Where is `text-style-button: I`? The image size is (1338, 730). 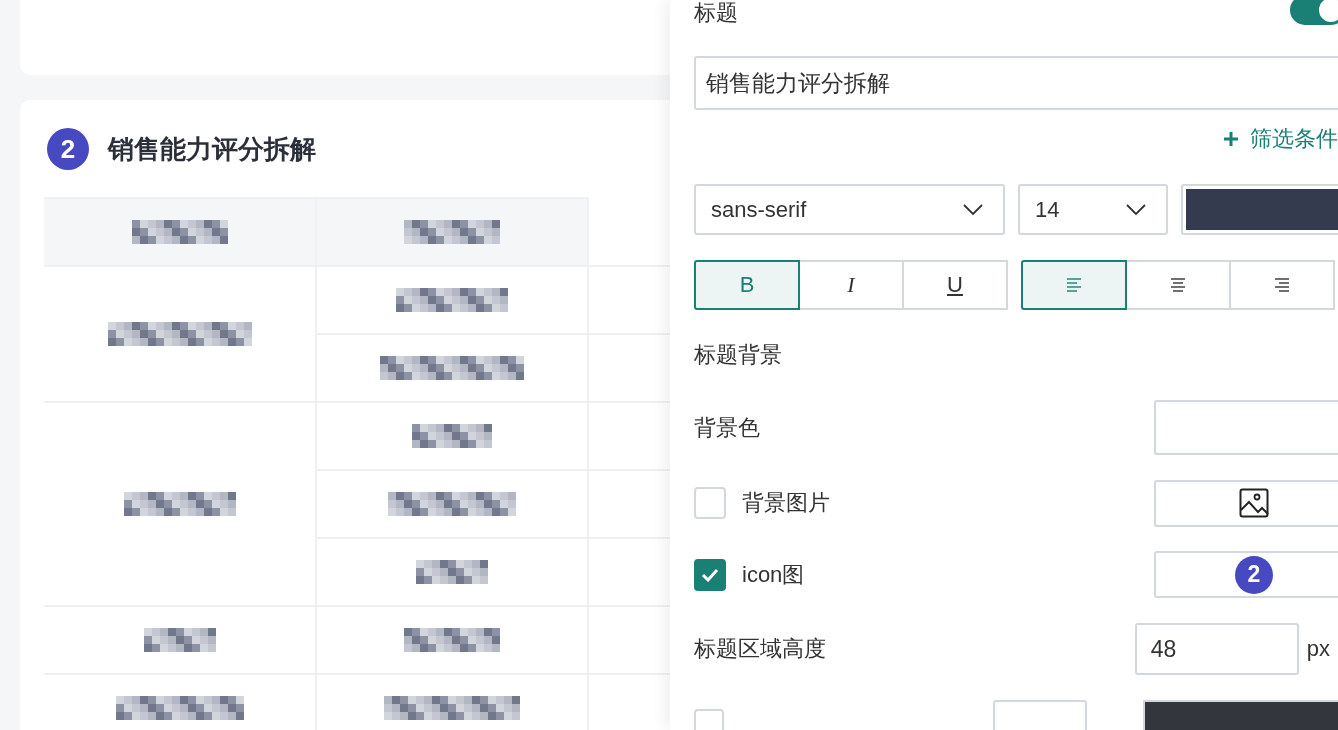 text-style-button: I is located at coordinates (851, 285).